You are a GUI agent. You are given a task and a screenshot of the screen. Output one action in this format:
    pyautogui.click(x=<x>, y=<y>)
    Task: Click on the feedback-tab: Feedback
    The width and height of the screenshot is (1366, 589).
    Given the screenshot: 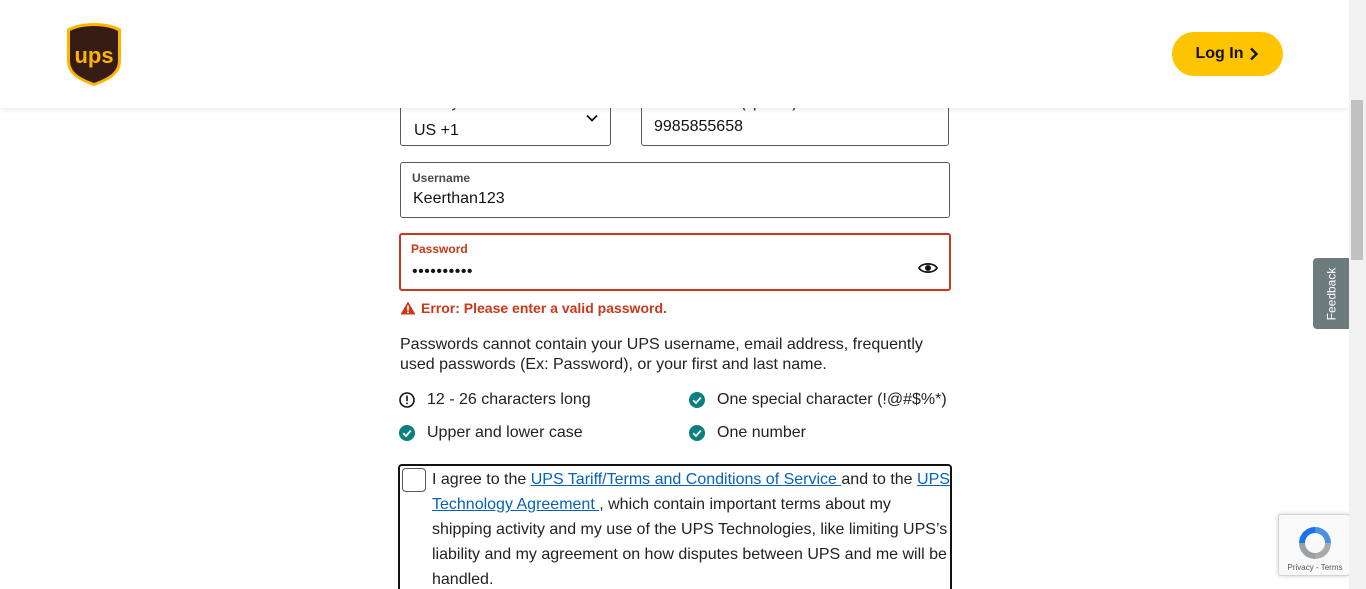 What is the action you would take?
    pyautogui.click(x=1331, y=293)
    